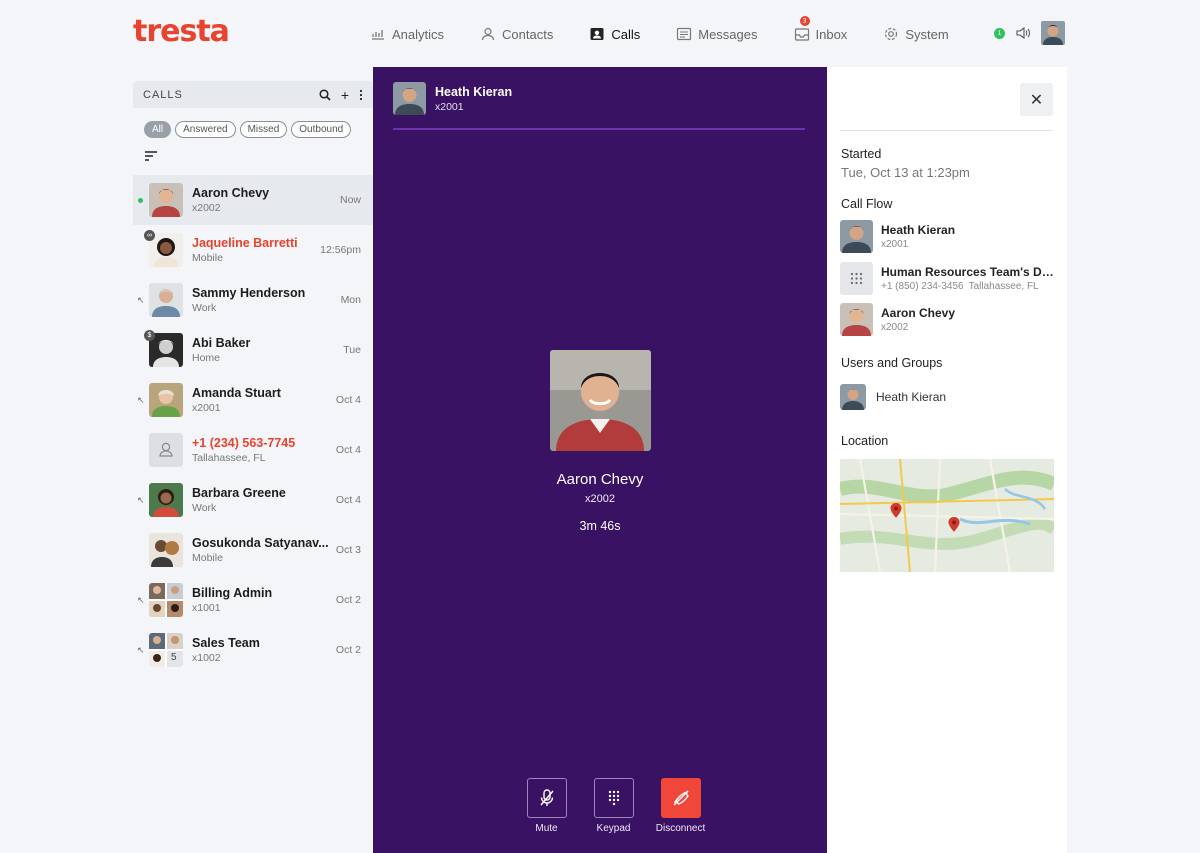 The width and height of the screenshot is (1200, 853). What do you see at coordinates (449, 106) in the screenshot?
I see `agent-ext: x2001` at bounding box center [449, 106].